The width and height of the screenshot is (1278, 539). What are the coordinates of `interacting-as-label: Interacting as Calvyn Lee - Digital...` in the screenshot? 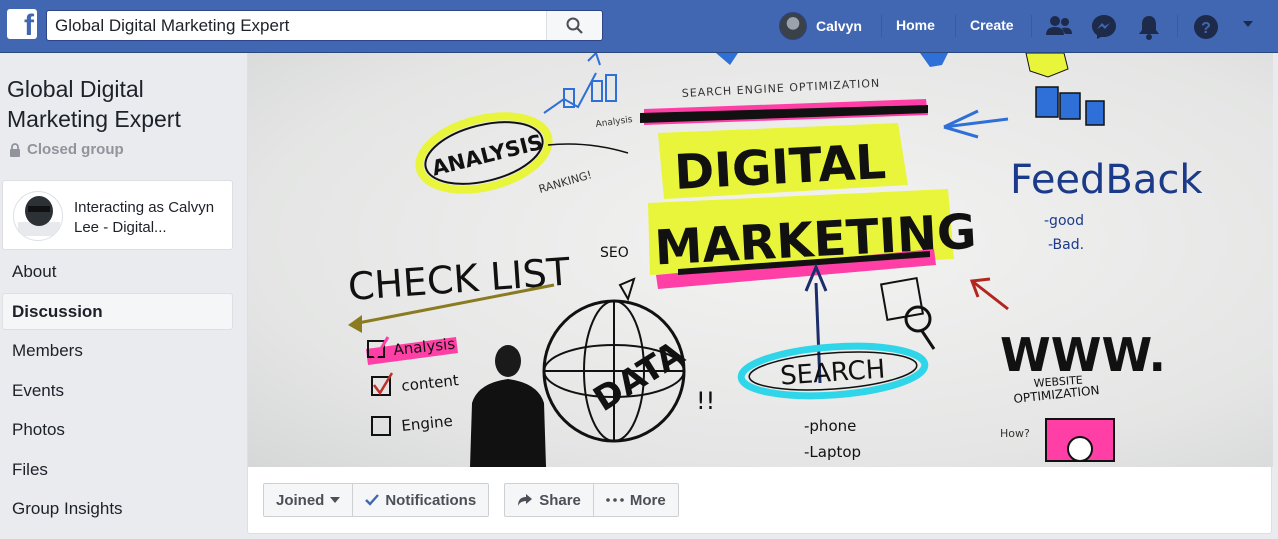 It's located at (144, 217).